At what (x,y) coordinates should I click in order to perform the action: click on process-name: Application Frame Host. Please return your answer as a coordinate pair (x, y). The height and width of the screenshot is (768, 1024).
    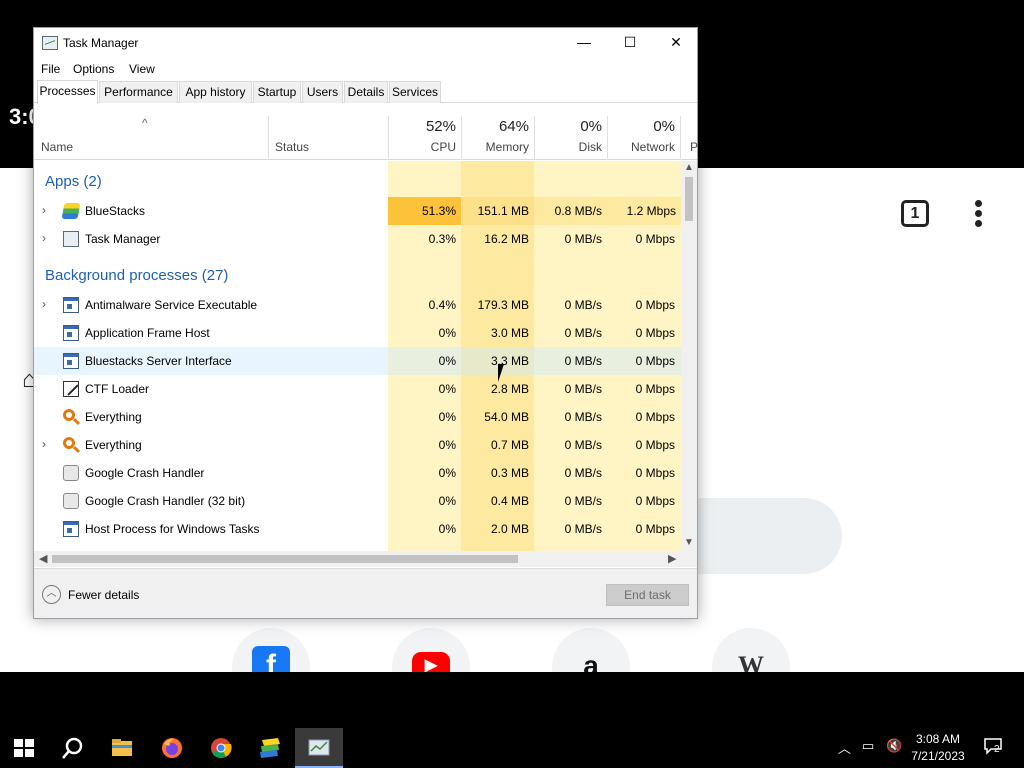
    Looking at the image, I should click on (147, 333).